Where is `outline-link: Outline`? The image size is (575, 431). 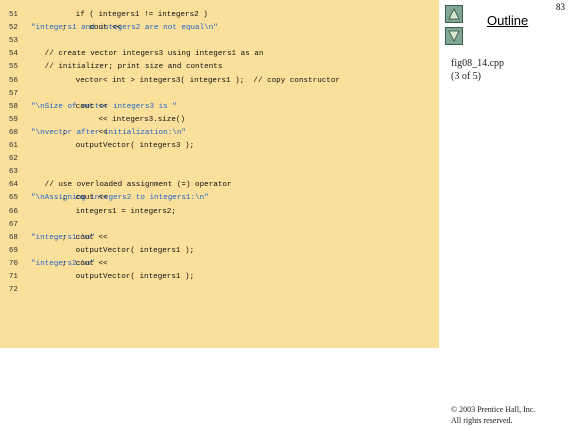 outline-link: Outline is located at coordinates (507, 20).